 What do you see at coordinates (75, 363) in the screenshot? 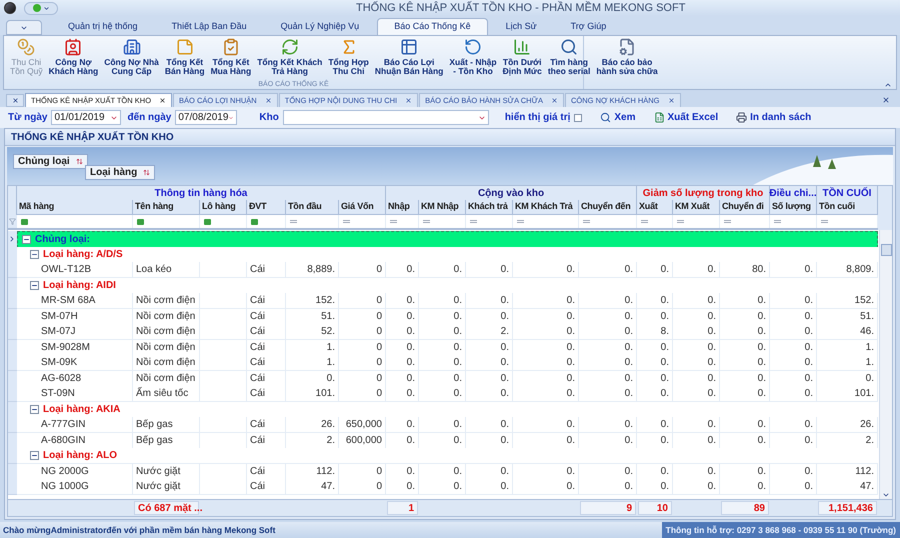
I see `table-cell: SM-09K` at bounding box center [75, 363].